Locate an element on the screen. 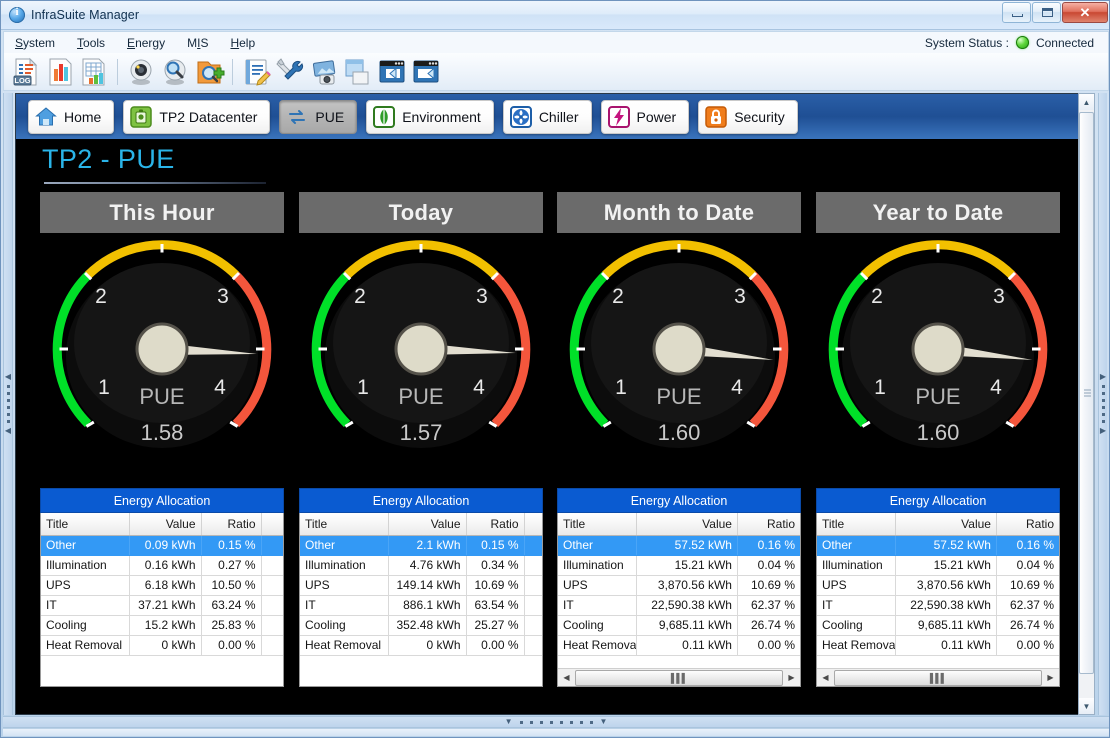  table-row: Other 2.1 kWh 0.15 % is located at coordinates (421, 545).